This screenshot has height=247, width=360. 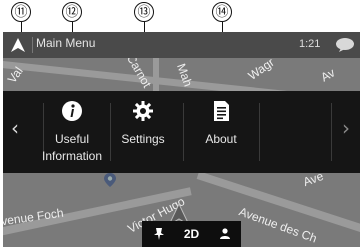 I want to click on user-button, so click(x=224, y=234).